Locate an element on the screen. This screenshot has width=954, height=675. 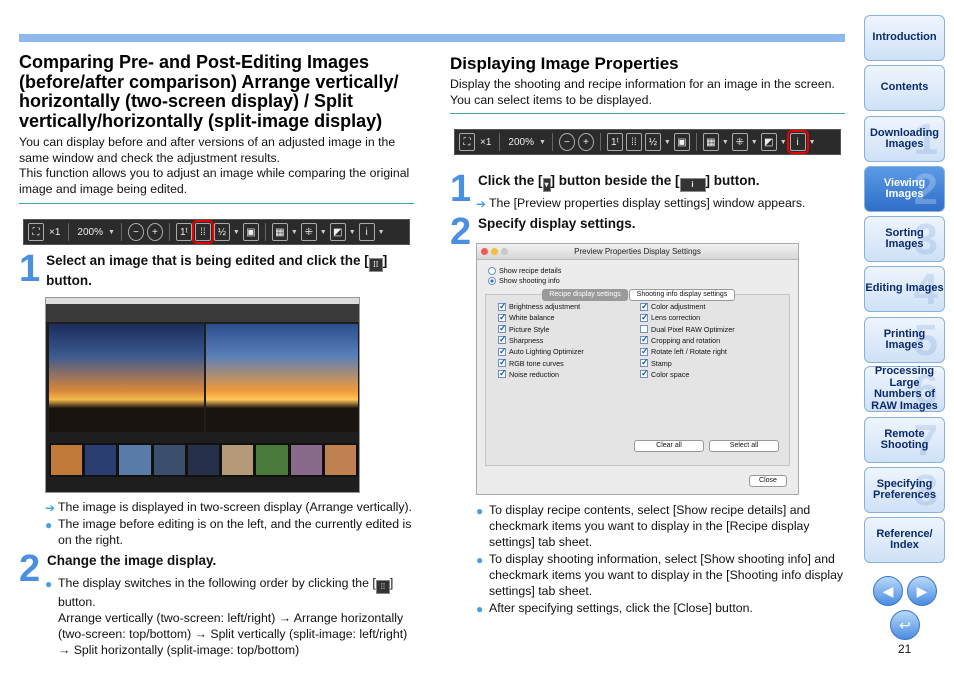
sidebar-item: Introduction is located at coordinates (904, 38).